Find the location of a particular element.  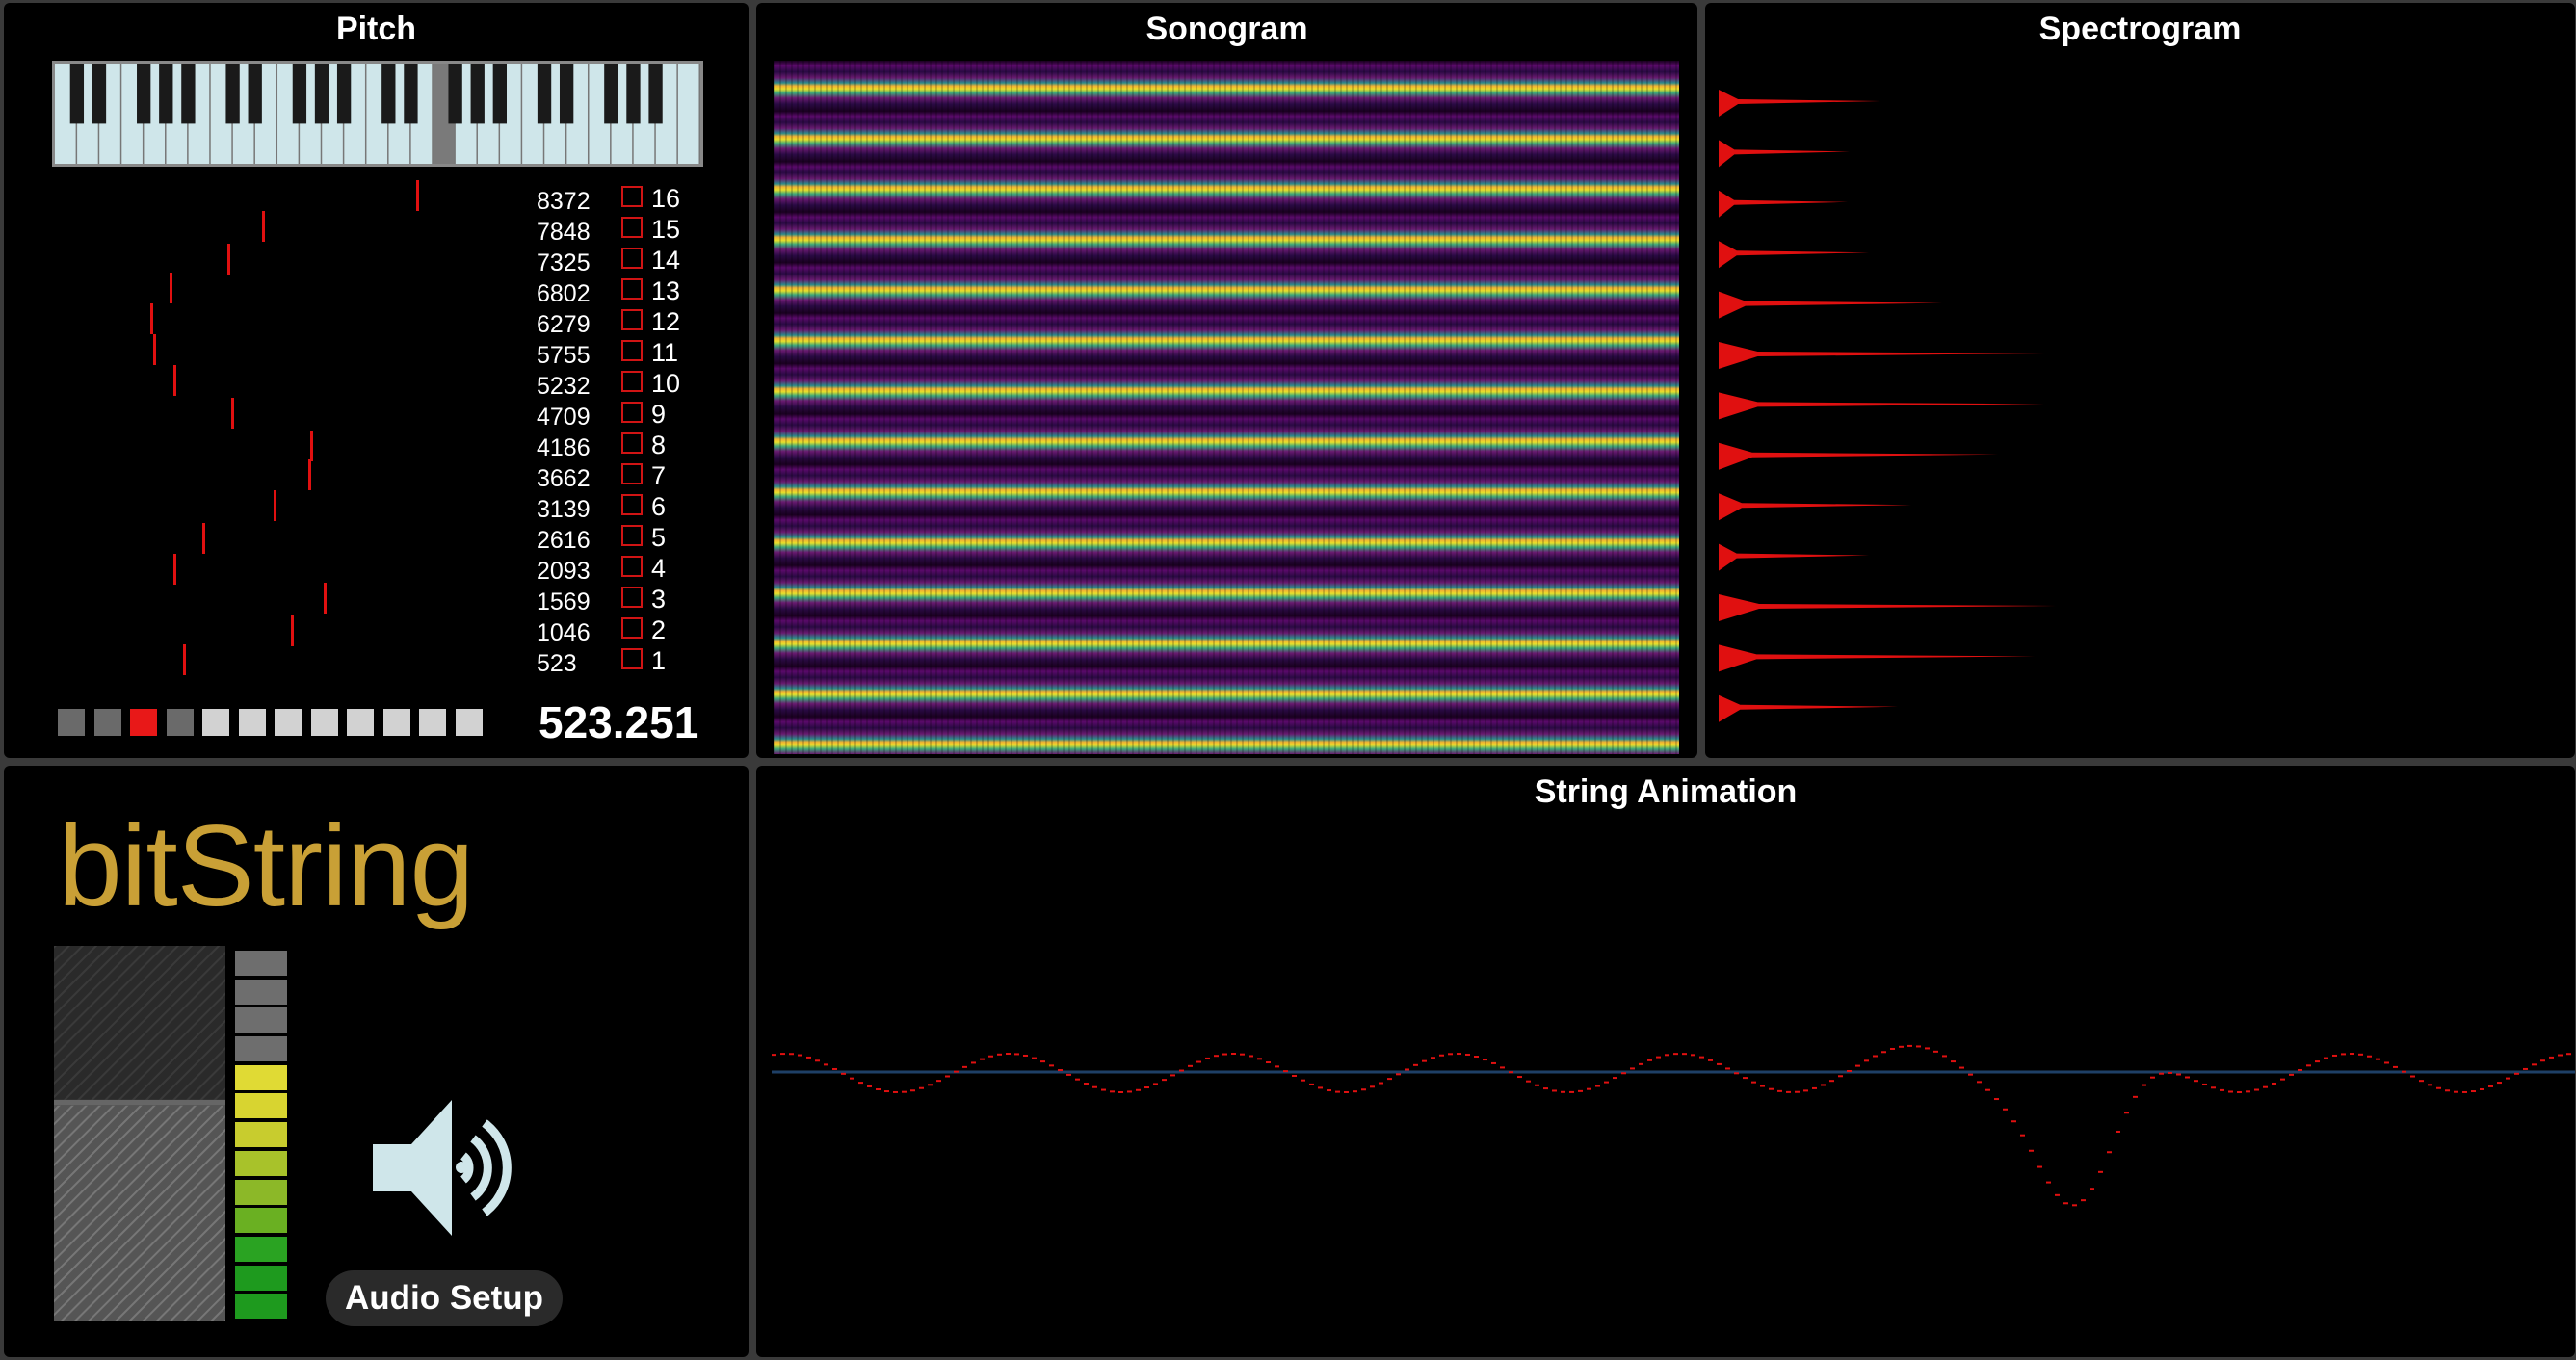

harmonic-row: 7325 14 is located at coordinates (377, 261).